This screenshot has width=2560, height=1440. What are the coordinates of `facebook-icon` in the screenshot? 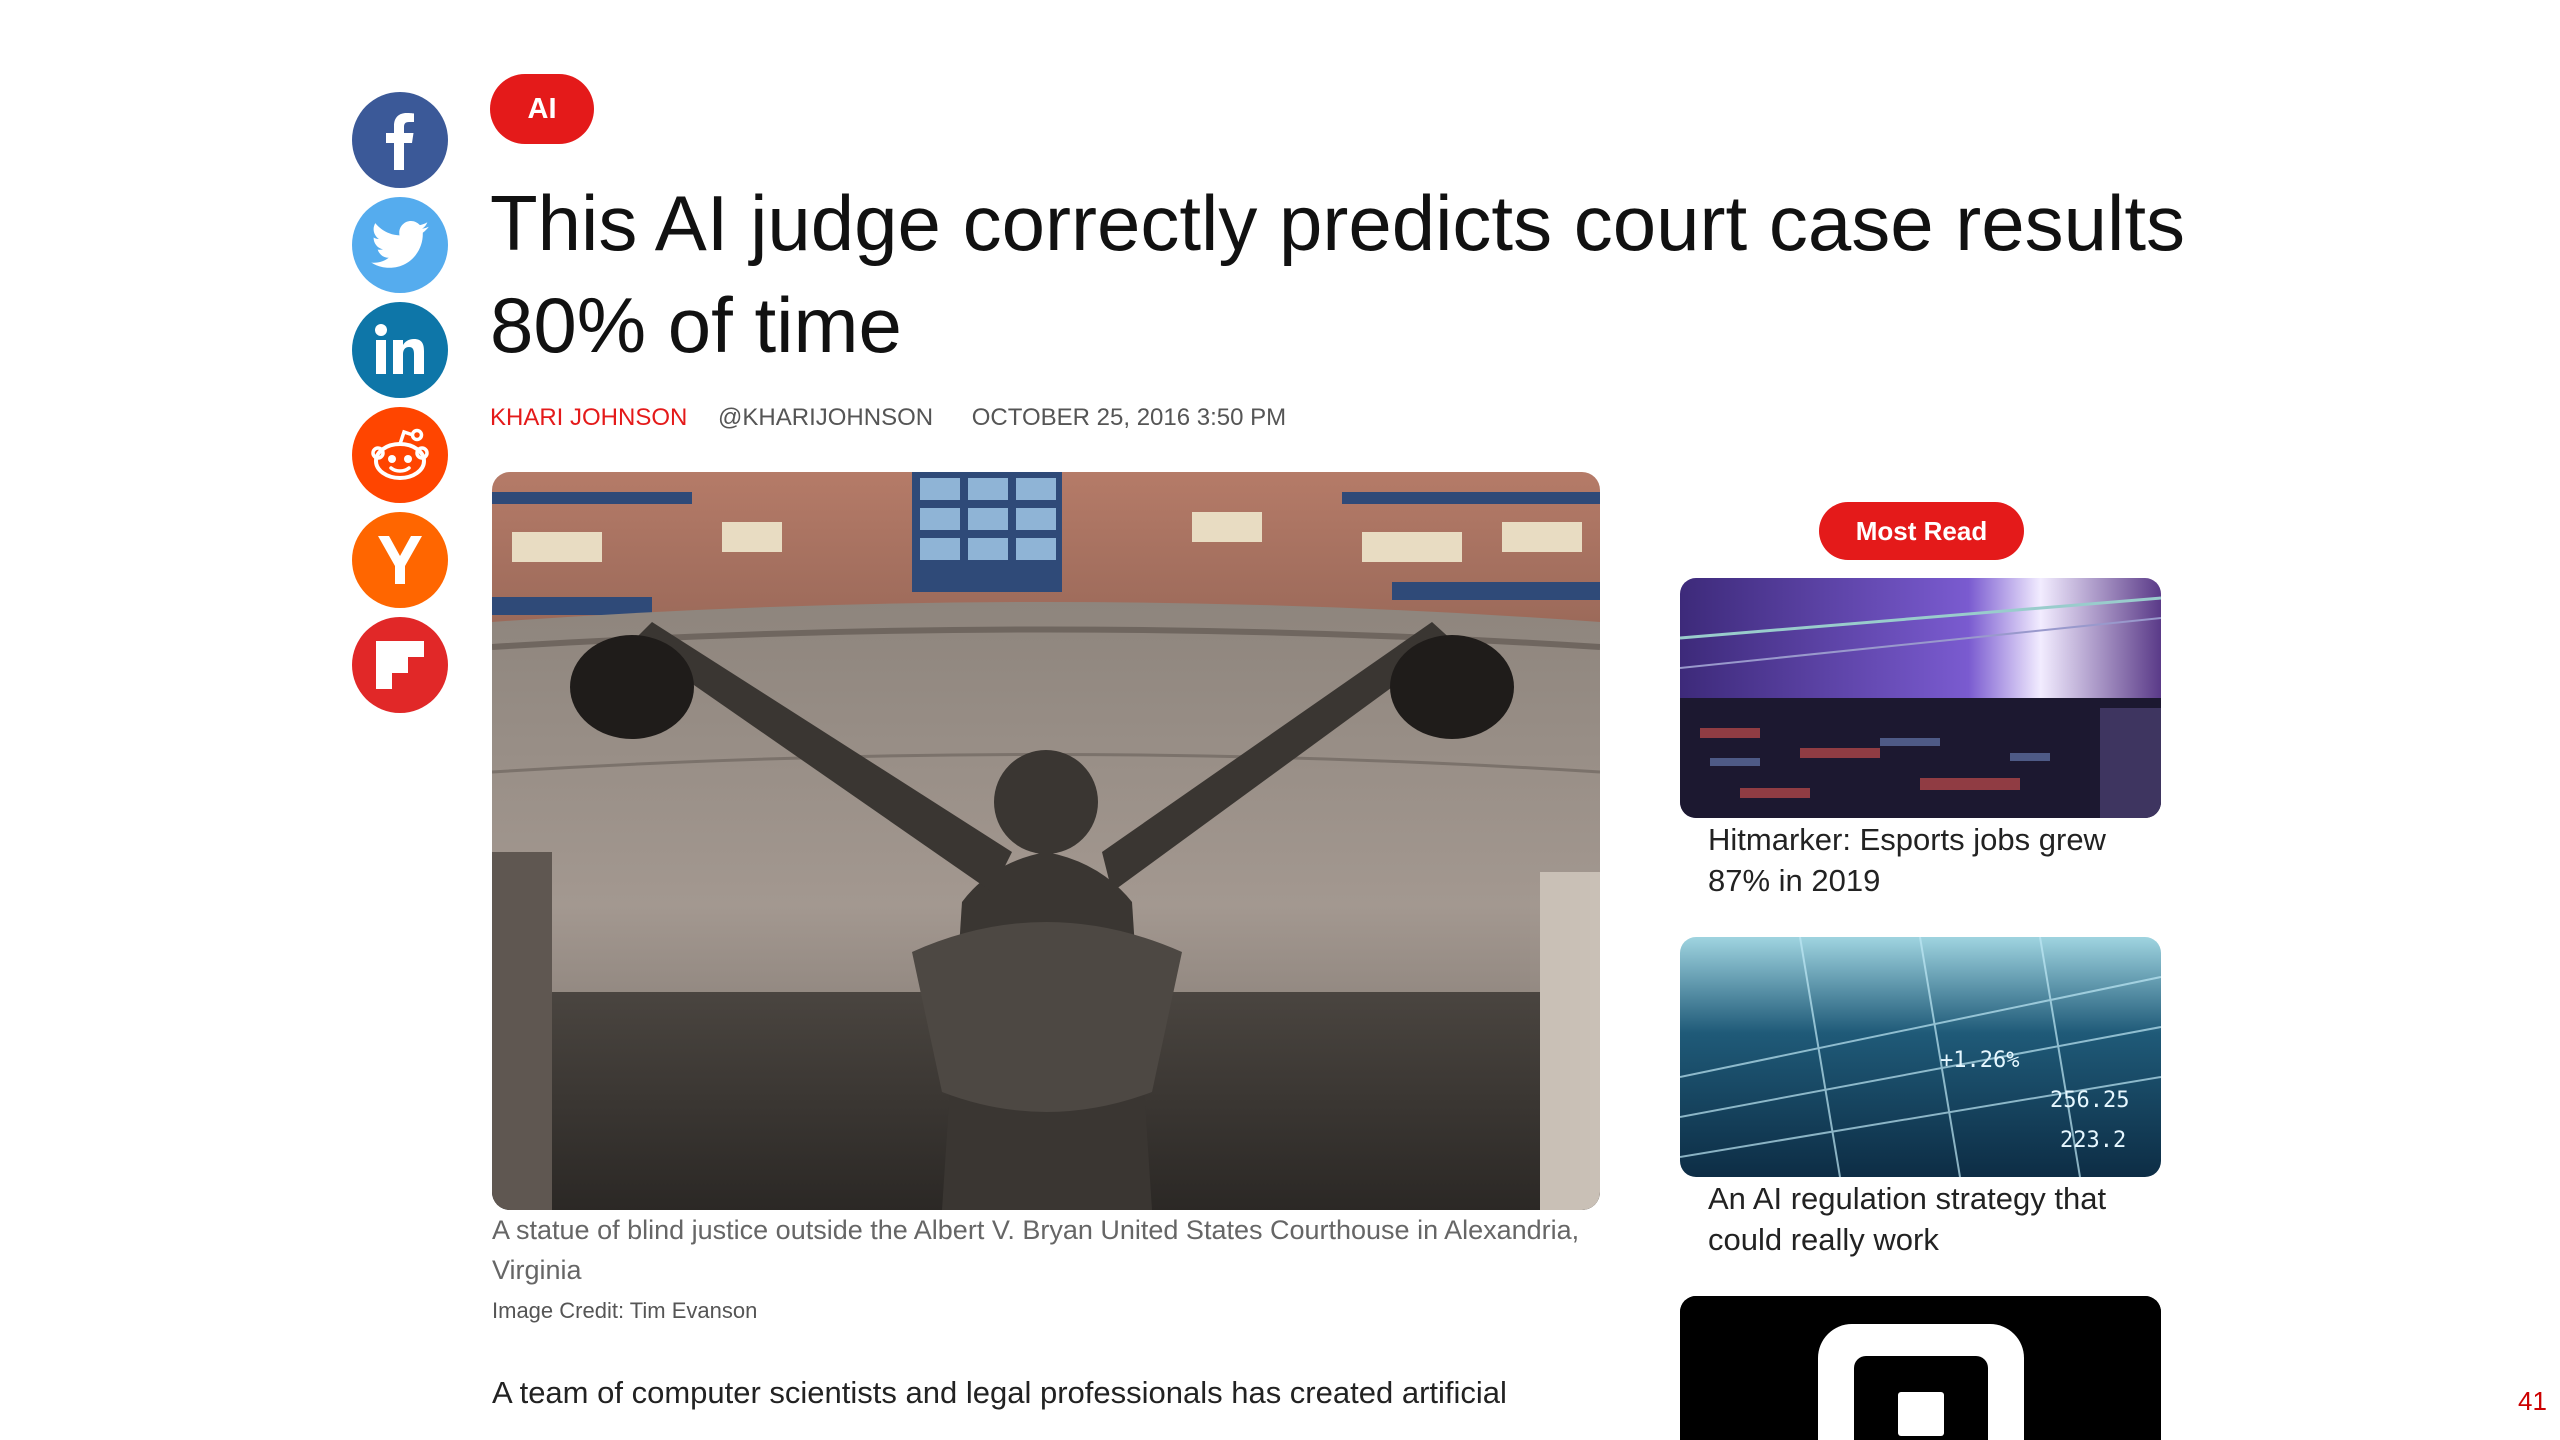 It's located at (400, 141).